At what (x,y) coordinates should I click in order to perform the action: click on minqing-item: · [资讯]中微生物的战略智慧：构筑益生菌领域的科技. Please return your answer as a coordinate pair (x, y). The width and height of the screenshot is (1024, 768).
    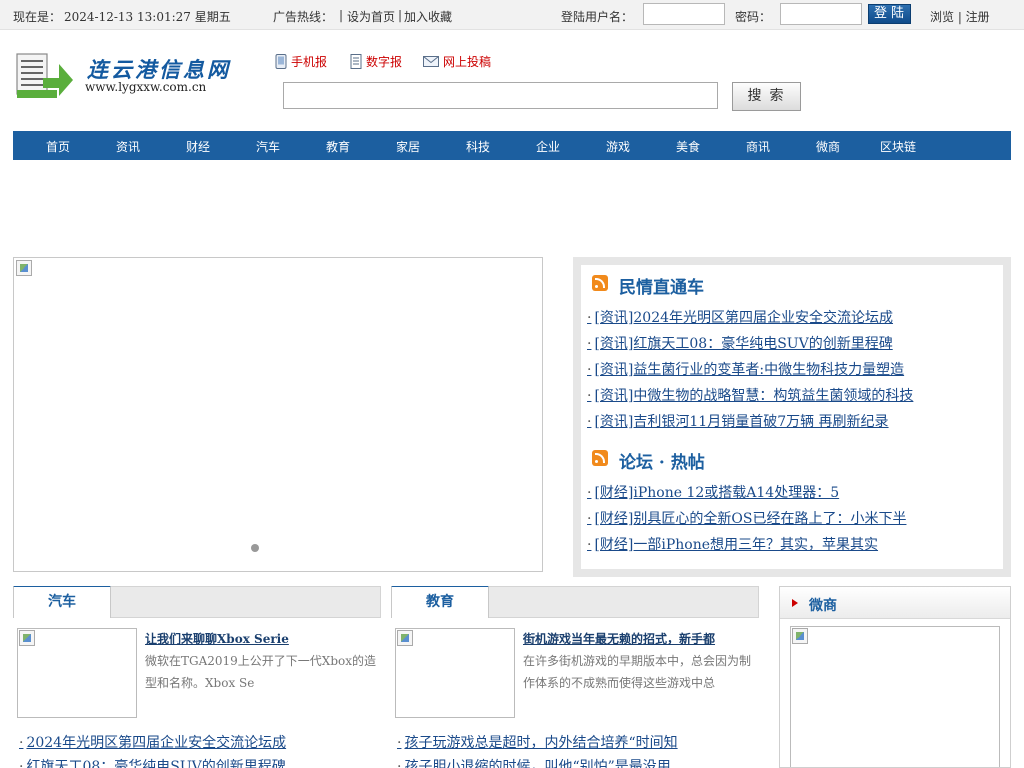
    Looking at the image, I should click on (750, 395).